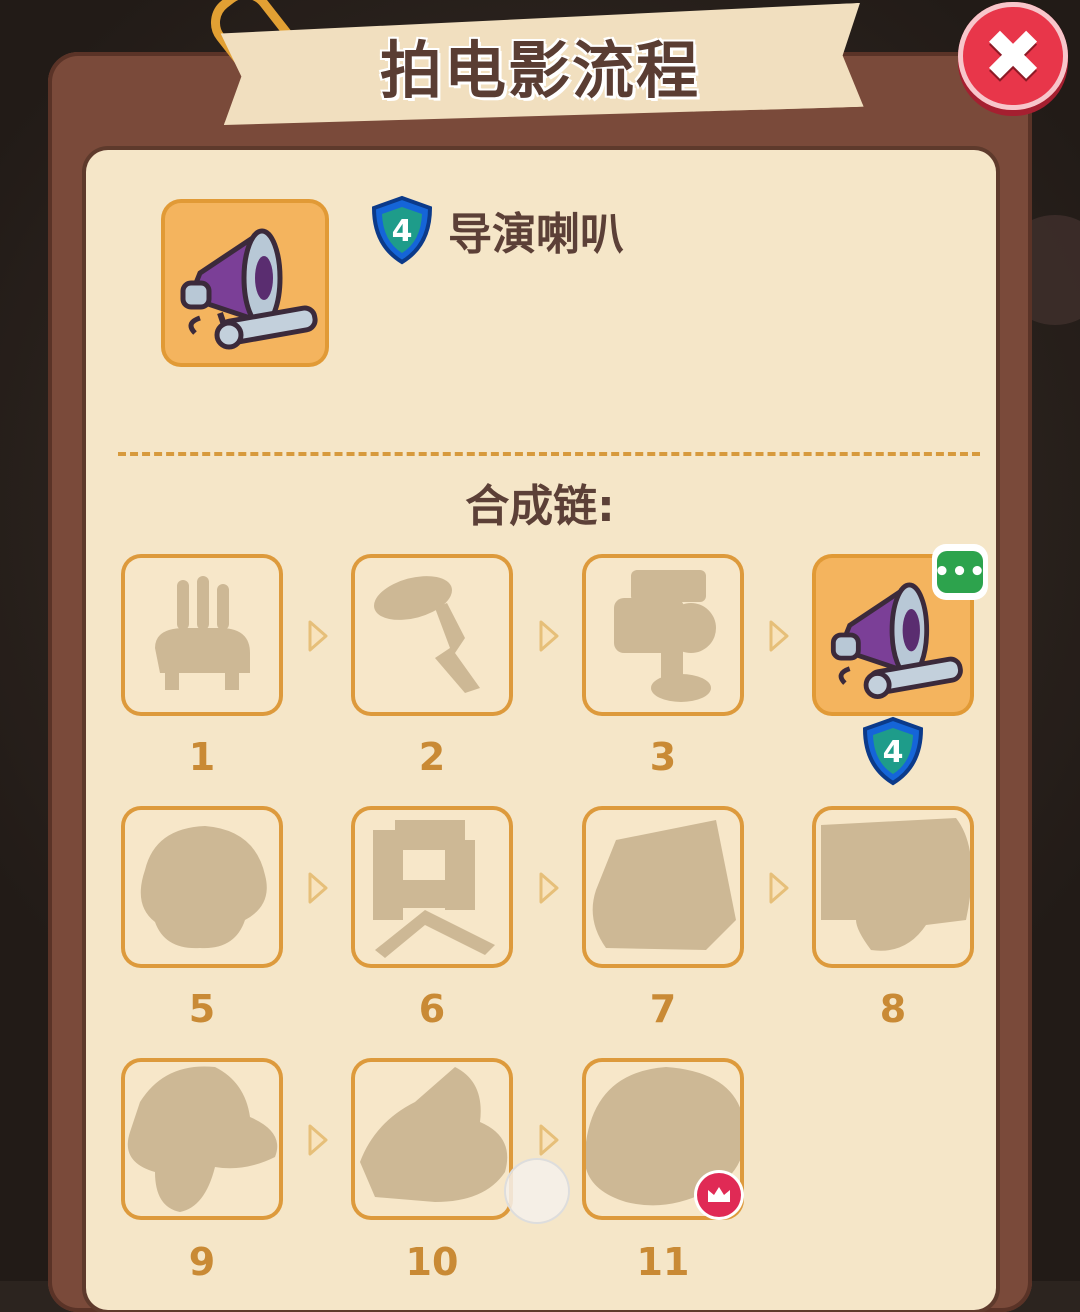  I want to click on hat-silhouette-icon, so click(202, 1139).